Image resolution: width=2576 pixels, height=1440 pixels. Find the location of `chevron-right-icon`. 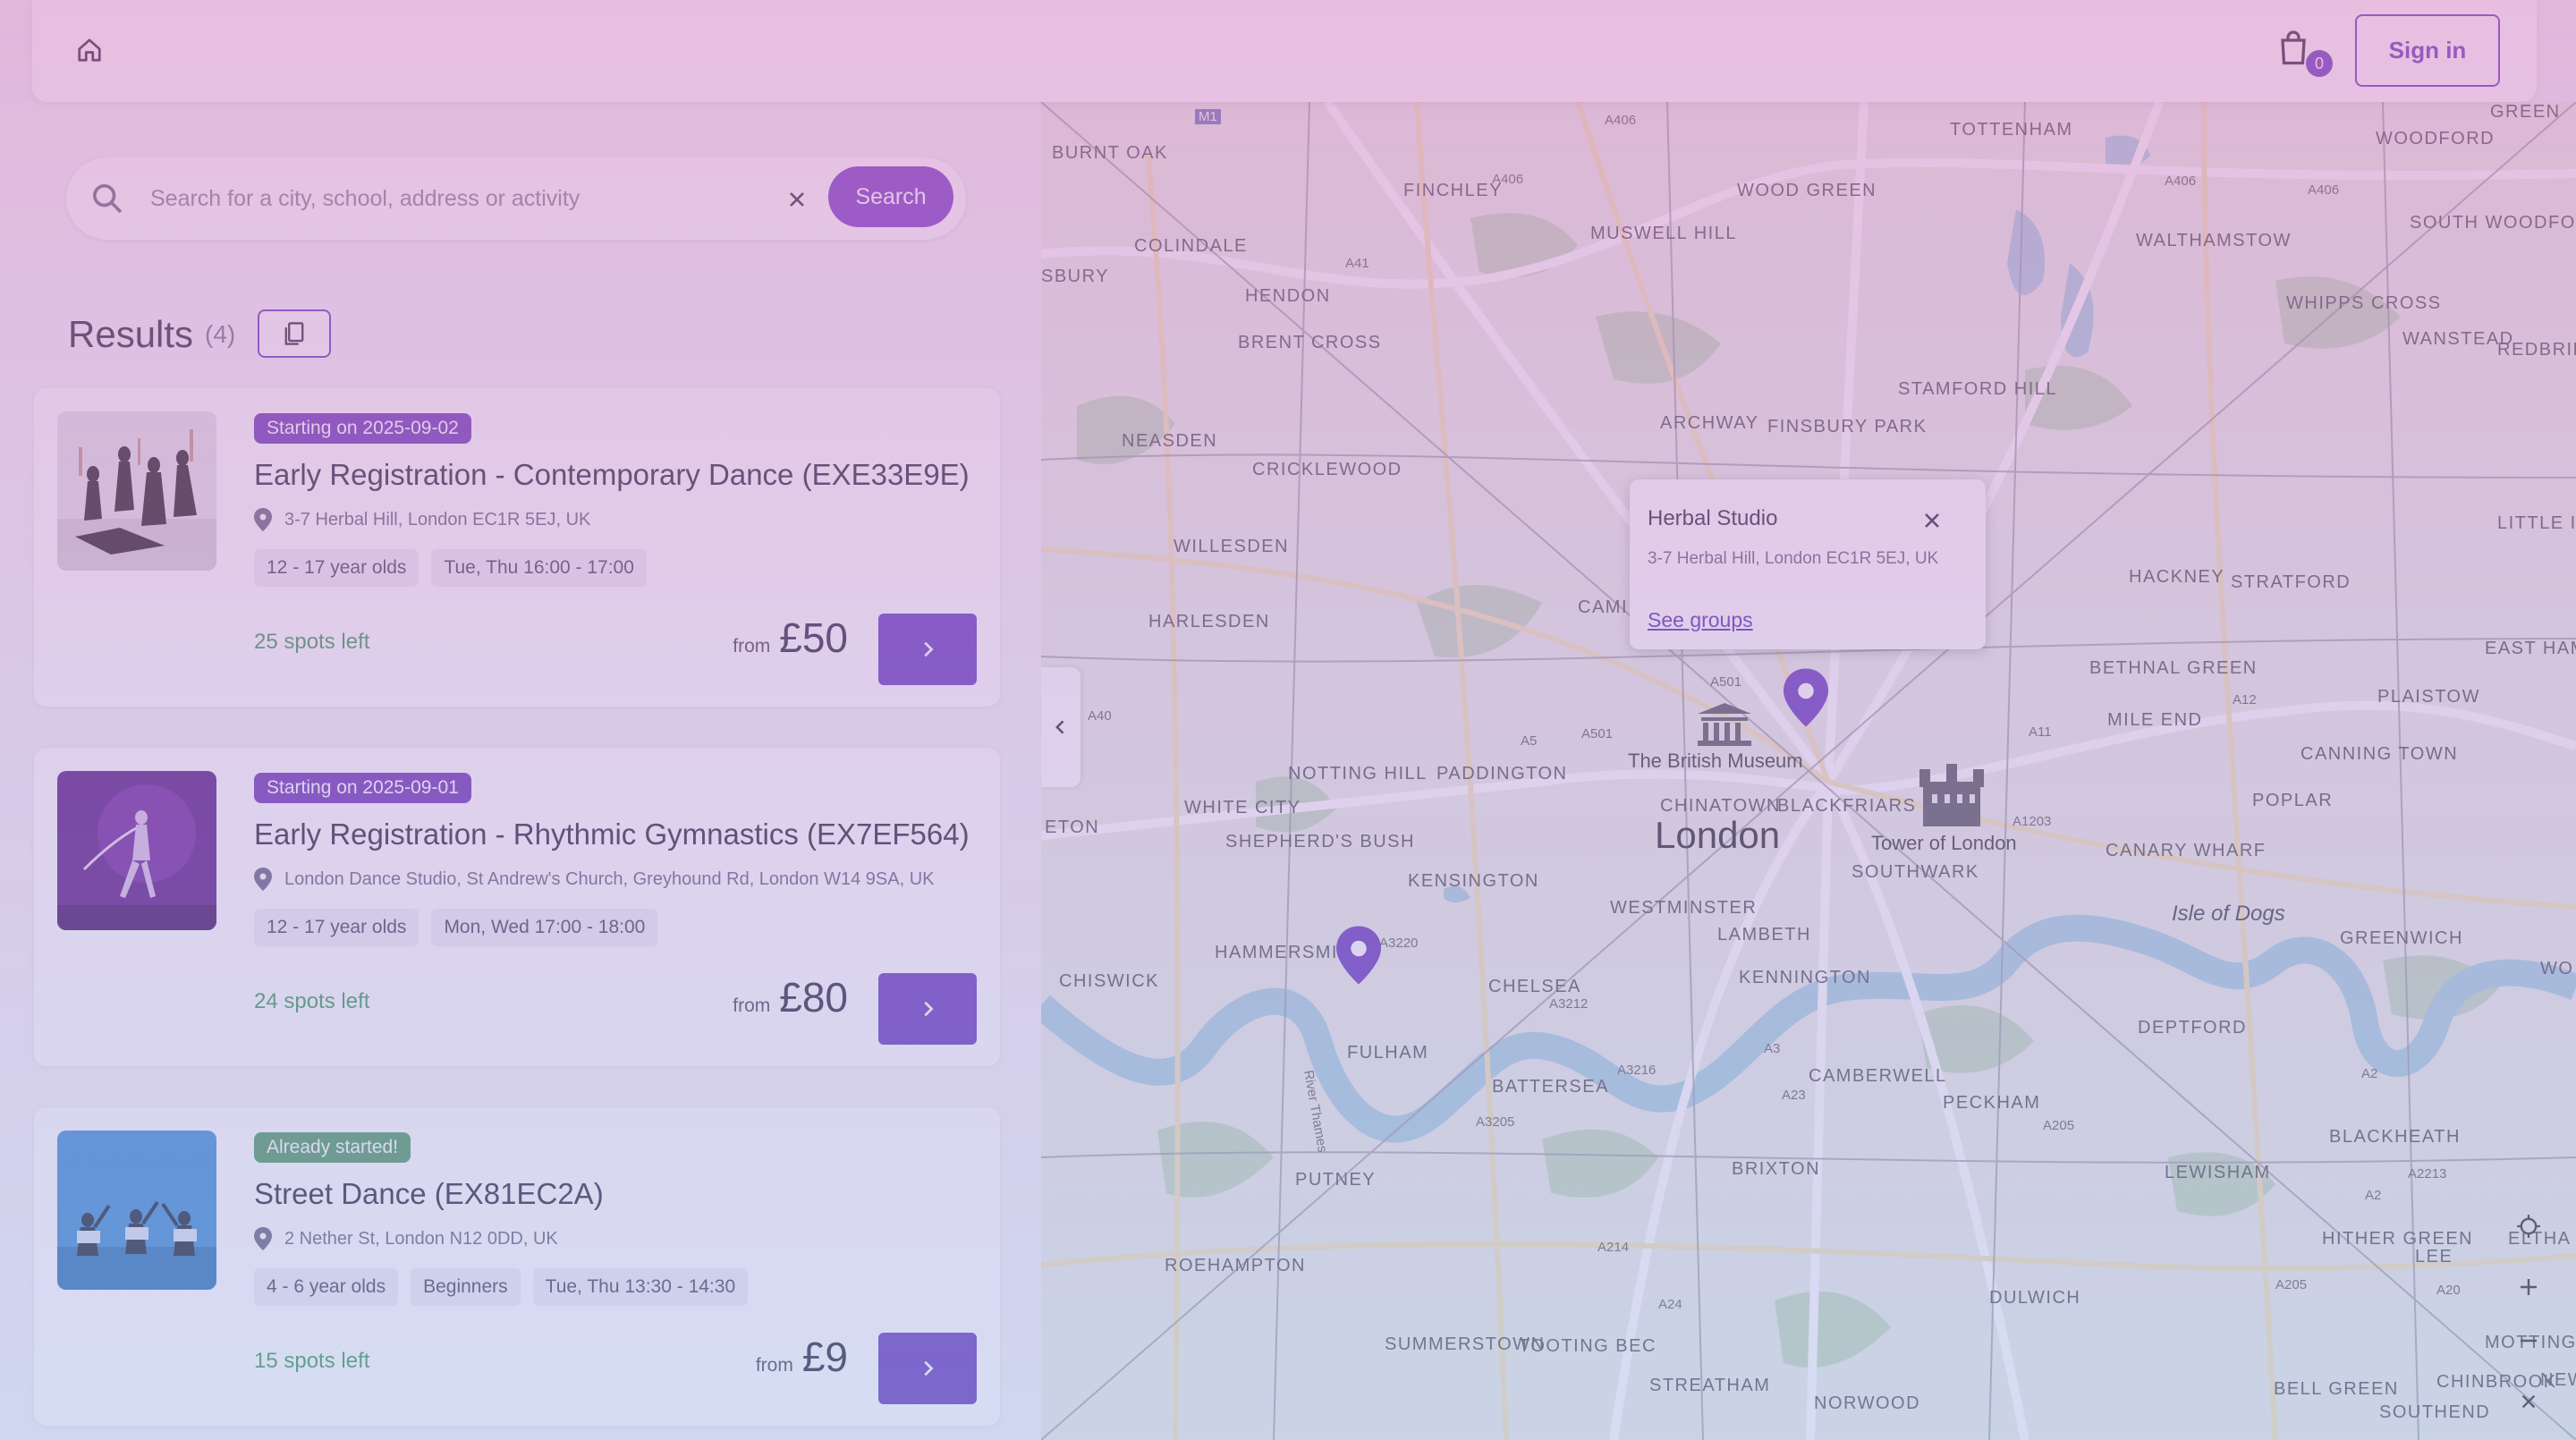

chevron-right-icon is located at coordinates (929, 1009).